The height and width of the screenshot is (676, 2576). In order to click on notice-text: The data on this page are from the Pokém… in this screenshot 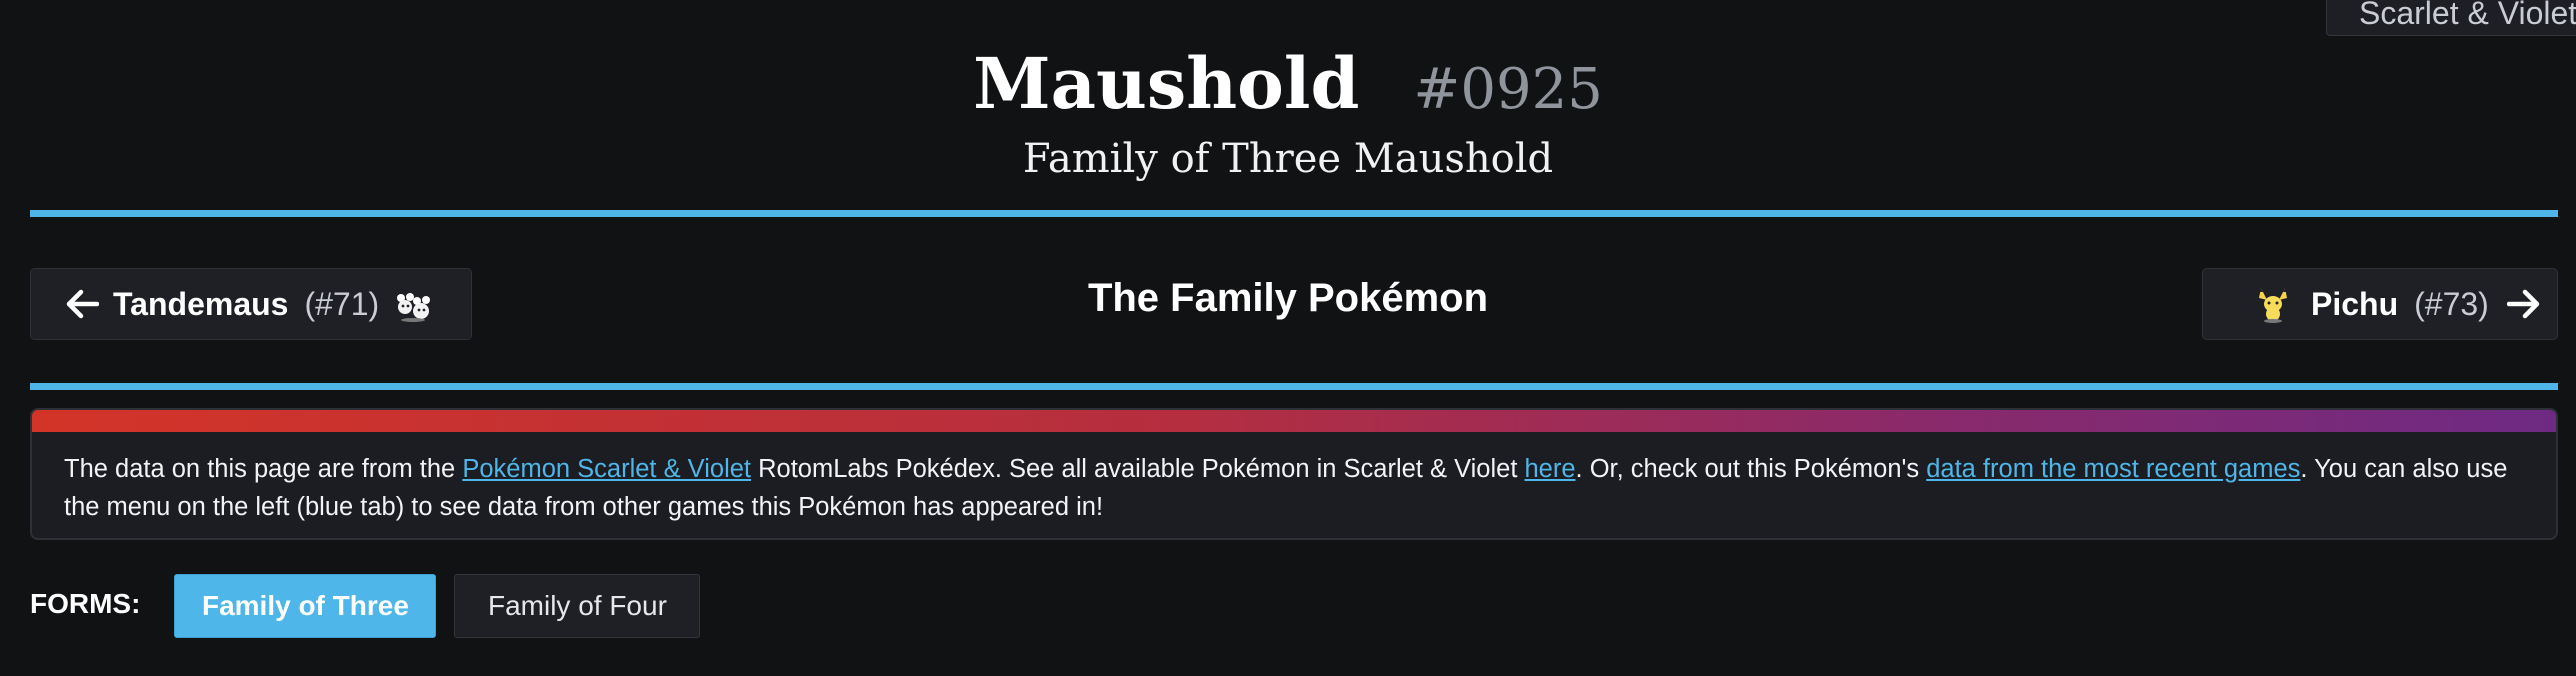, I will do `click(1294, 479)`.